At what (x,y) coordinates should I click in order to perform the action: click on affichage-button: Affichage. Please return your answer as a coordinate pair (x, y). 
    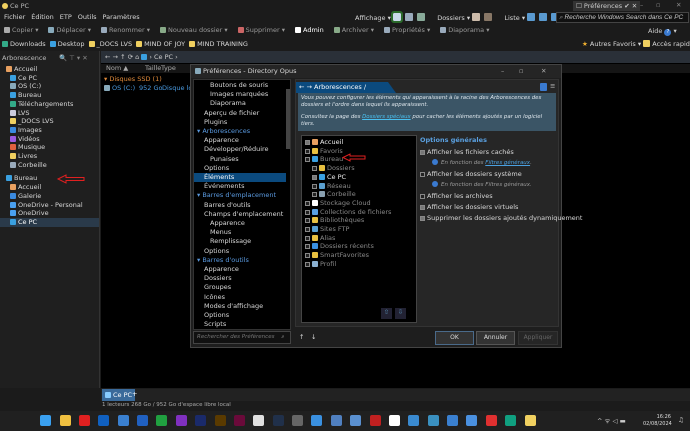
    Looking at the image, I should click on (370, 18).